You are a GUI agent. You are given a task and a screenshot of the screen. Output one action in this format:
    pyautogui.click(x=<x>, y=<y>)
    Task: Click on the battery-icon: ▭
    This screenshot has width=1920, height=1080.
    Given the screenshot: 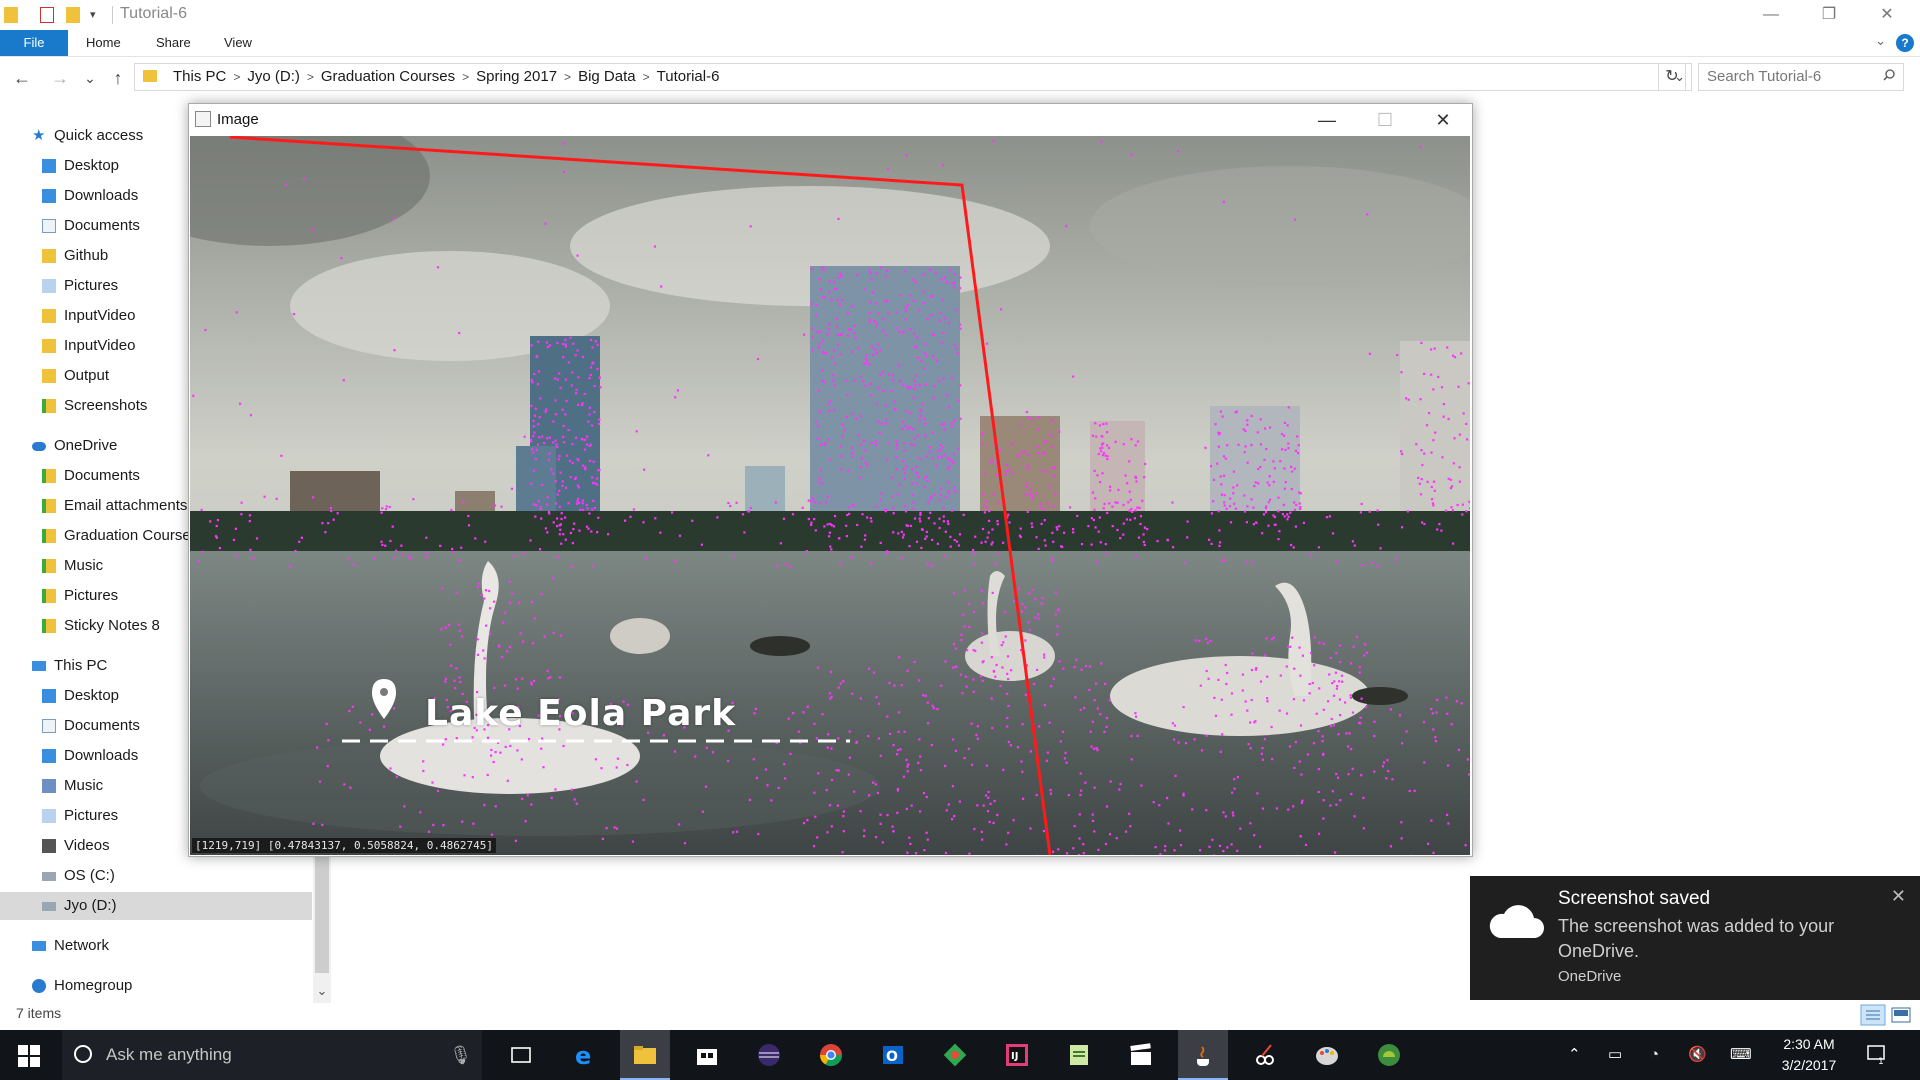 What is the action you would take?
    pyautogui.click(x=1615, y=1055)
    